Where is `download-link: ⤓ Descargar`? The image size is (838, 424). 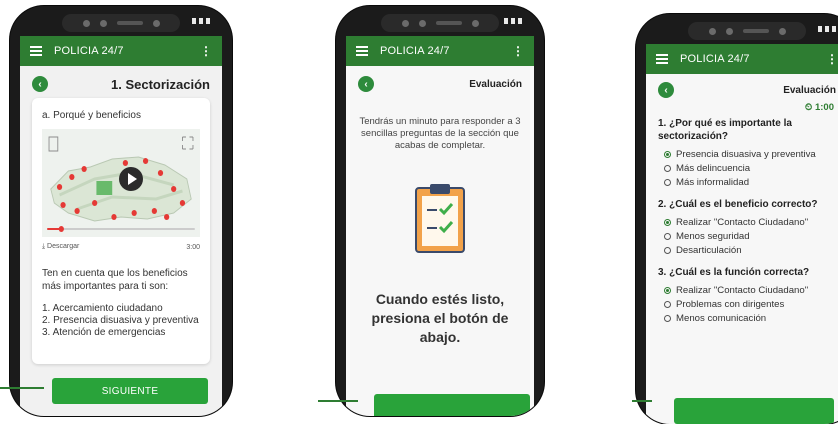
download-link: ⤓ Descargar is located at coordinates (60, 247).